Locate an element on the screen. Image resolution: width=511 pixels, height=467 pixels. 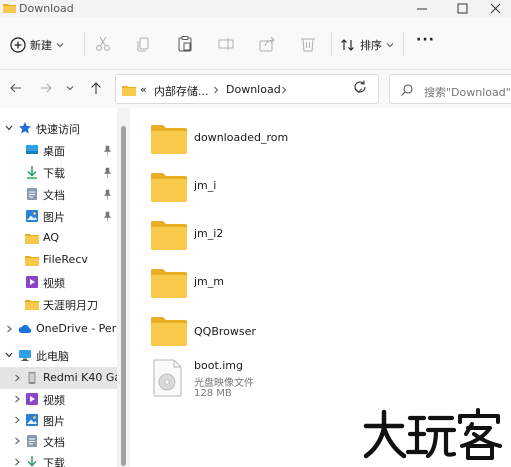
sidebar-item-pc-pictures: 图片 is located at coordinates (58, 420).